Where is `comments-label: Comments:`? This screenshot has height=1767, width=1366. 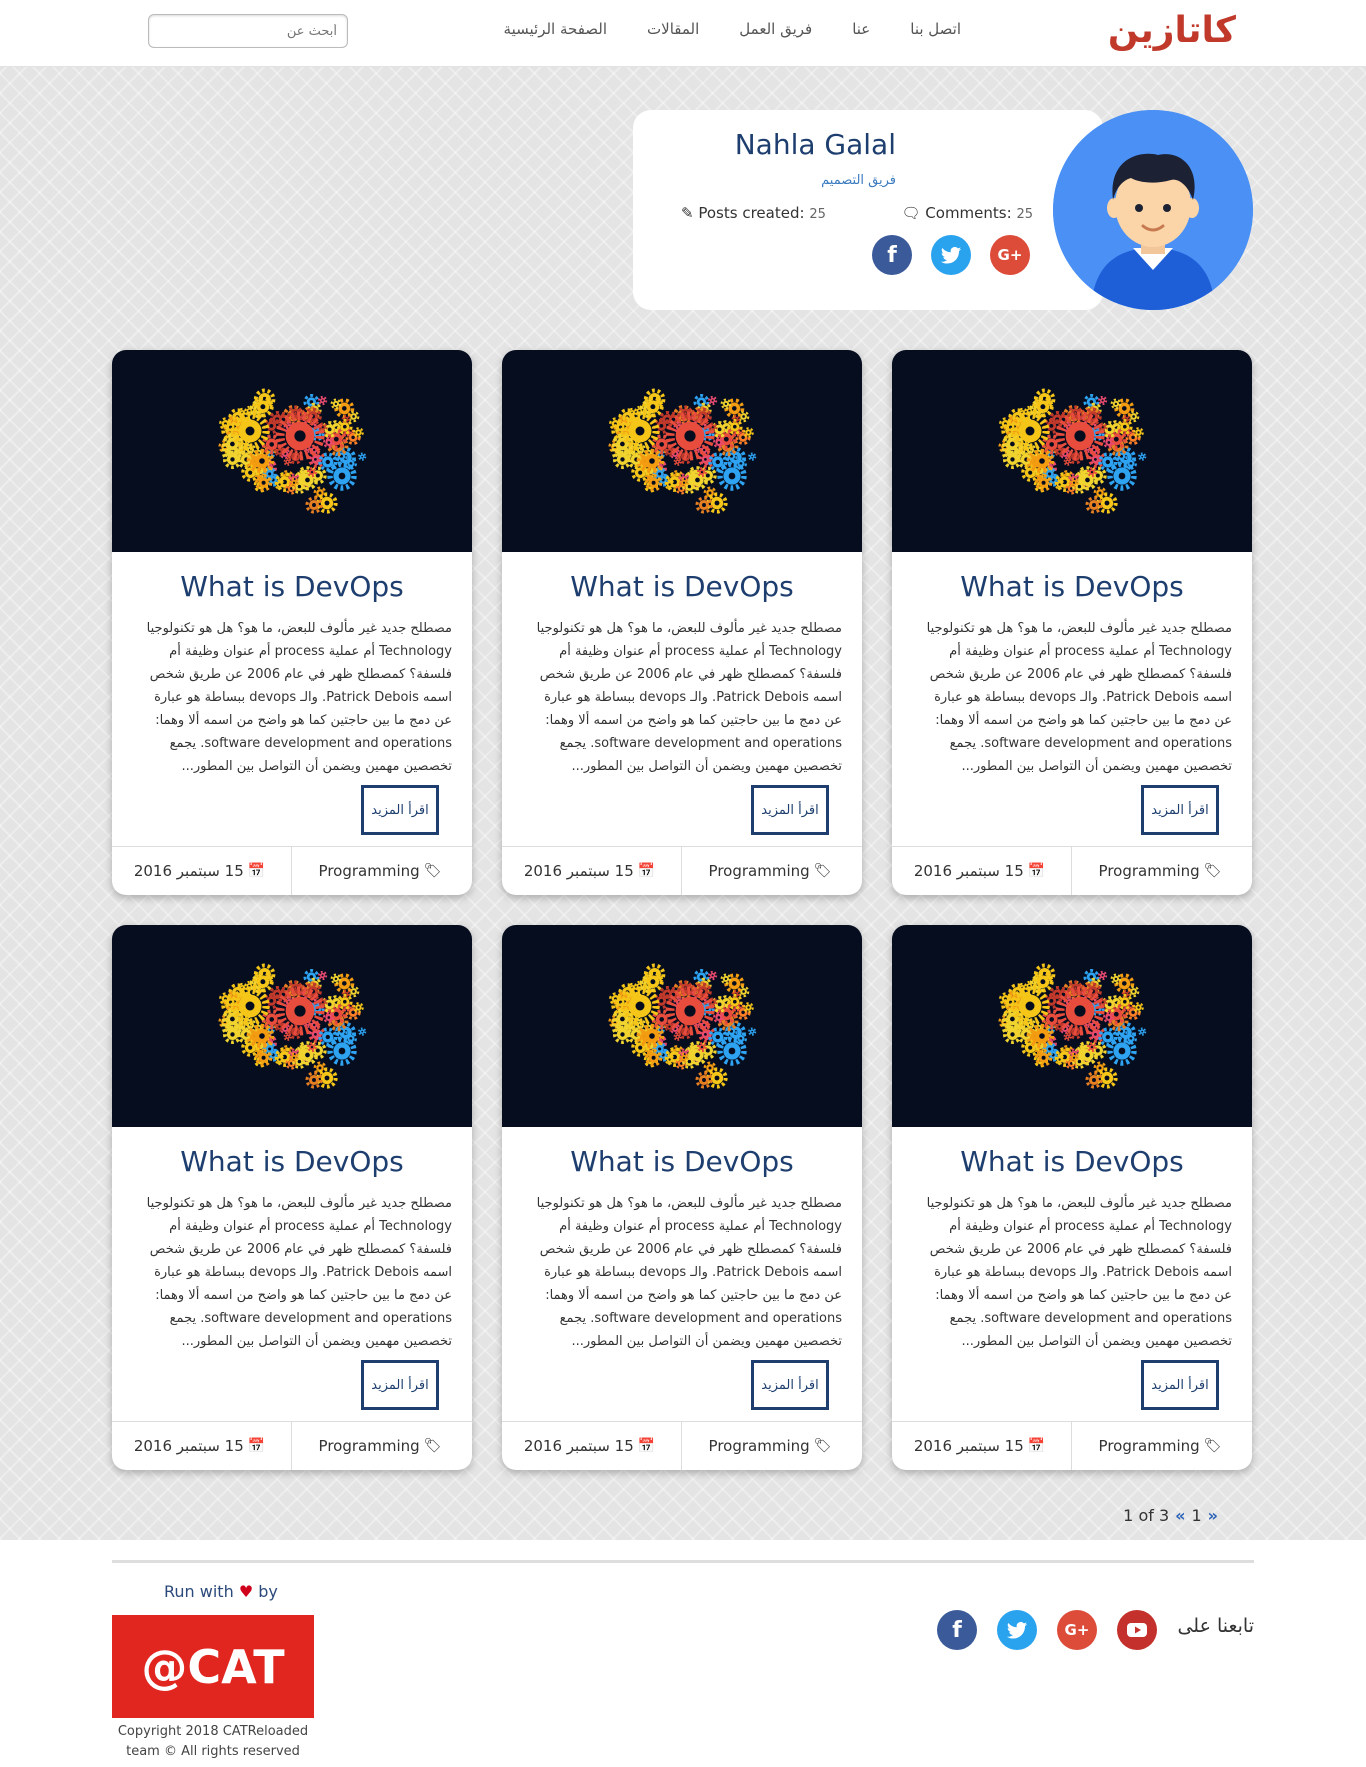 comments-label: Comments: is located at coordinates (968, 213).